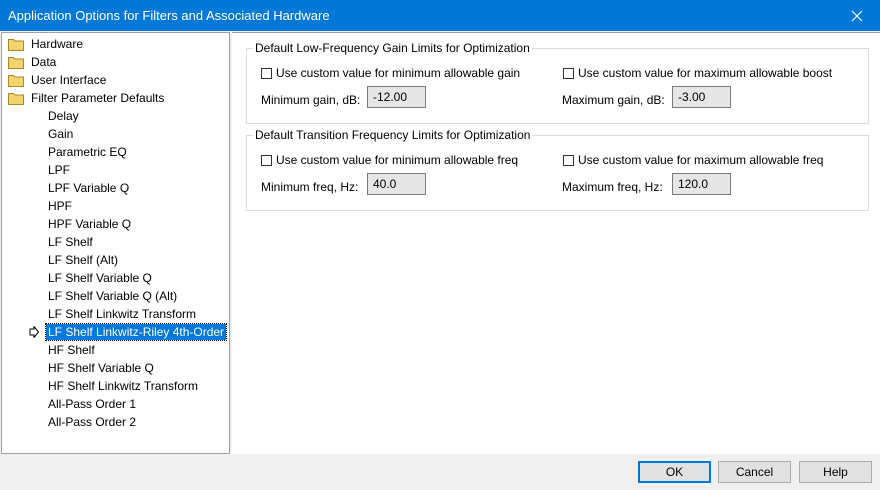  I want to click on tree-item: HPF, so click(60, 206).